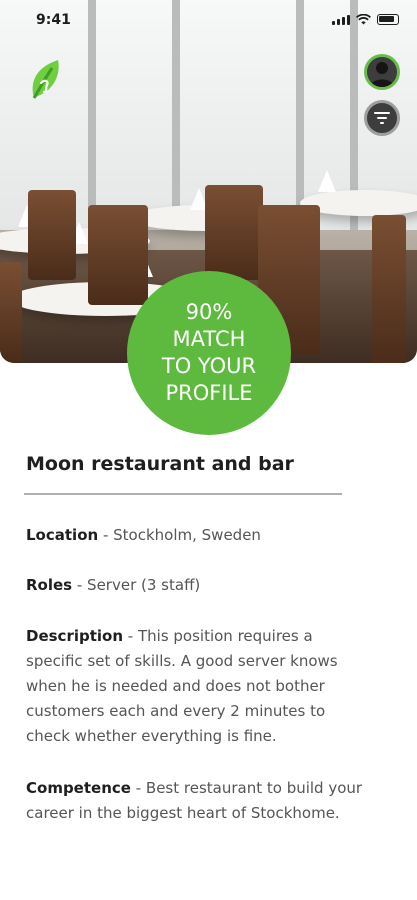  I want to click on status-icons, so click(365, 19).